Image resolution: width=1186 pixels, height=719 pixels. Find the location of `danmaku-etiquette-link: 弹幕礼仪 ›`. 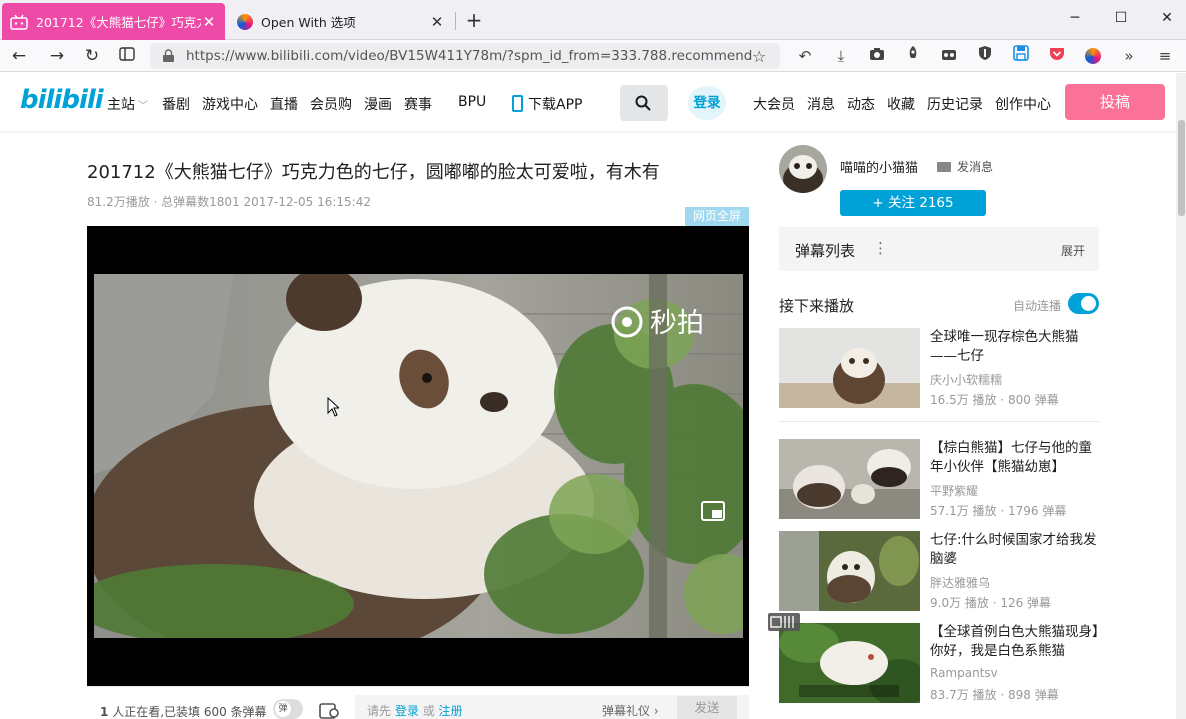

danmaku-etiquette-link: 弹幕礼仪 › is located at coordinates (630, 710).